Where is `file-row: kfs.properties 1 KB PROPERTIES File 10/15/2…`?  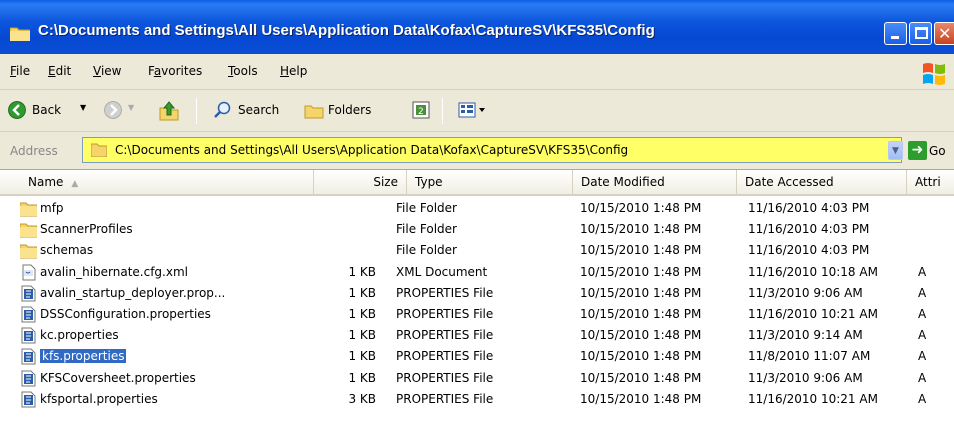
file-row: kfs.properties 1 KB PROPERTIES File 10/15/2… is located at coordinates (477, 356).